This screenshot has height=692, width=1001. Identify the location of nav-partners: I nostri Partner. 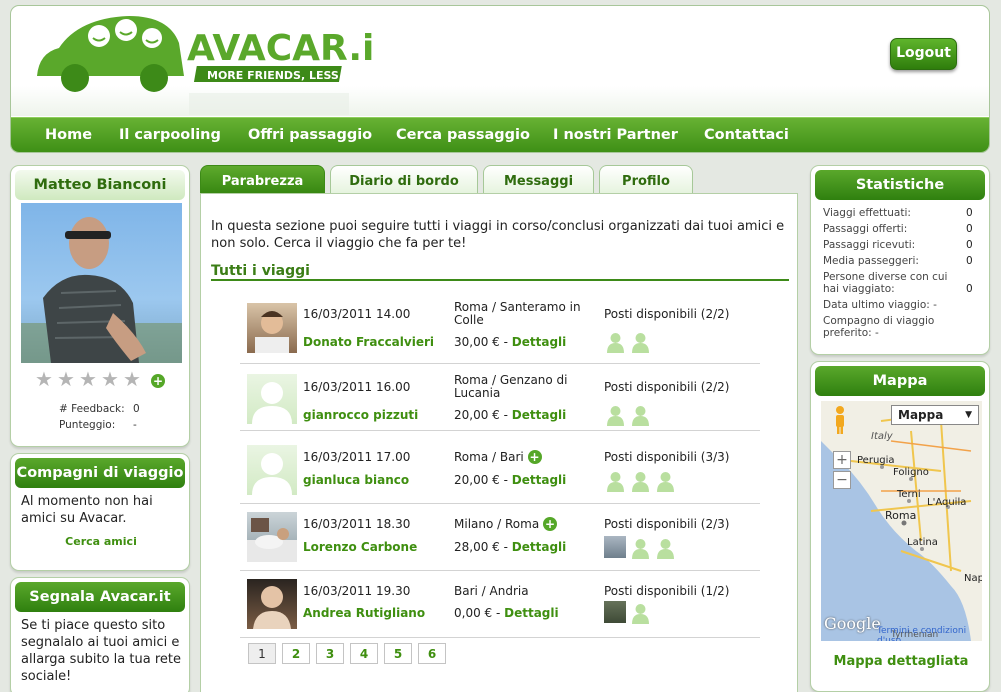
(615, 135).